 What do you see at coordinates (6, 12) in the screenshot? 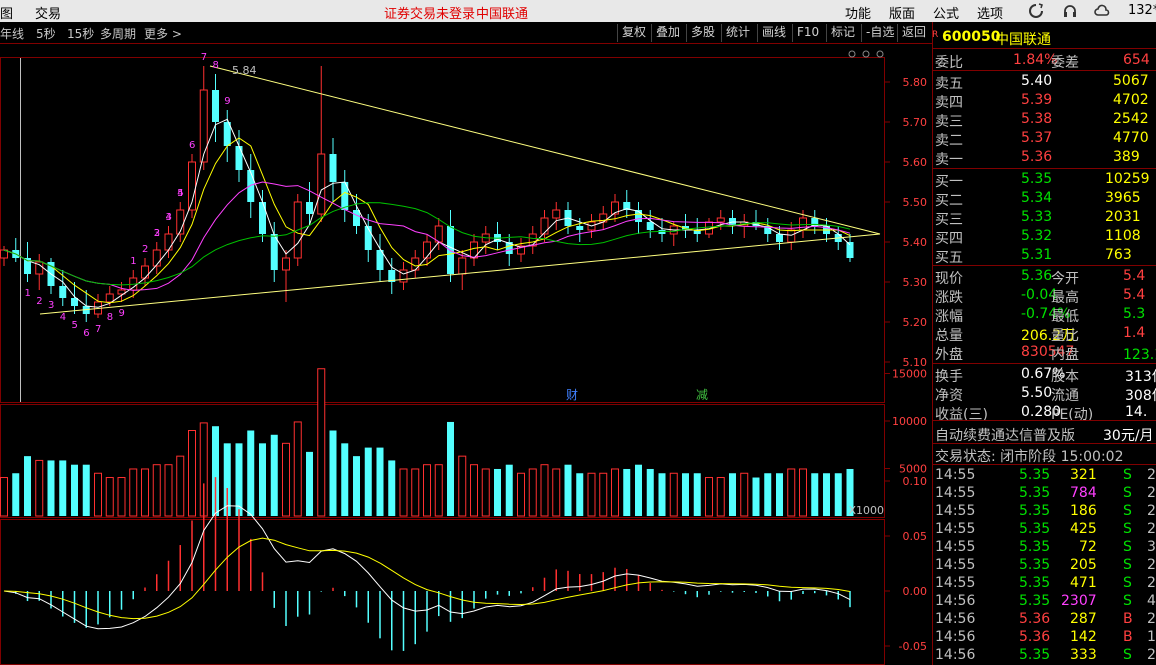
I see `menu-chart: 图` at bounding box center [6, 12].